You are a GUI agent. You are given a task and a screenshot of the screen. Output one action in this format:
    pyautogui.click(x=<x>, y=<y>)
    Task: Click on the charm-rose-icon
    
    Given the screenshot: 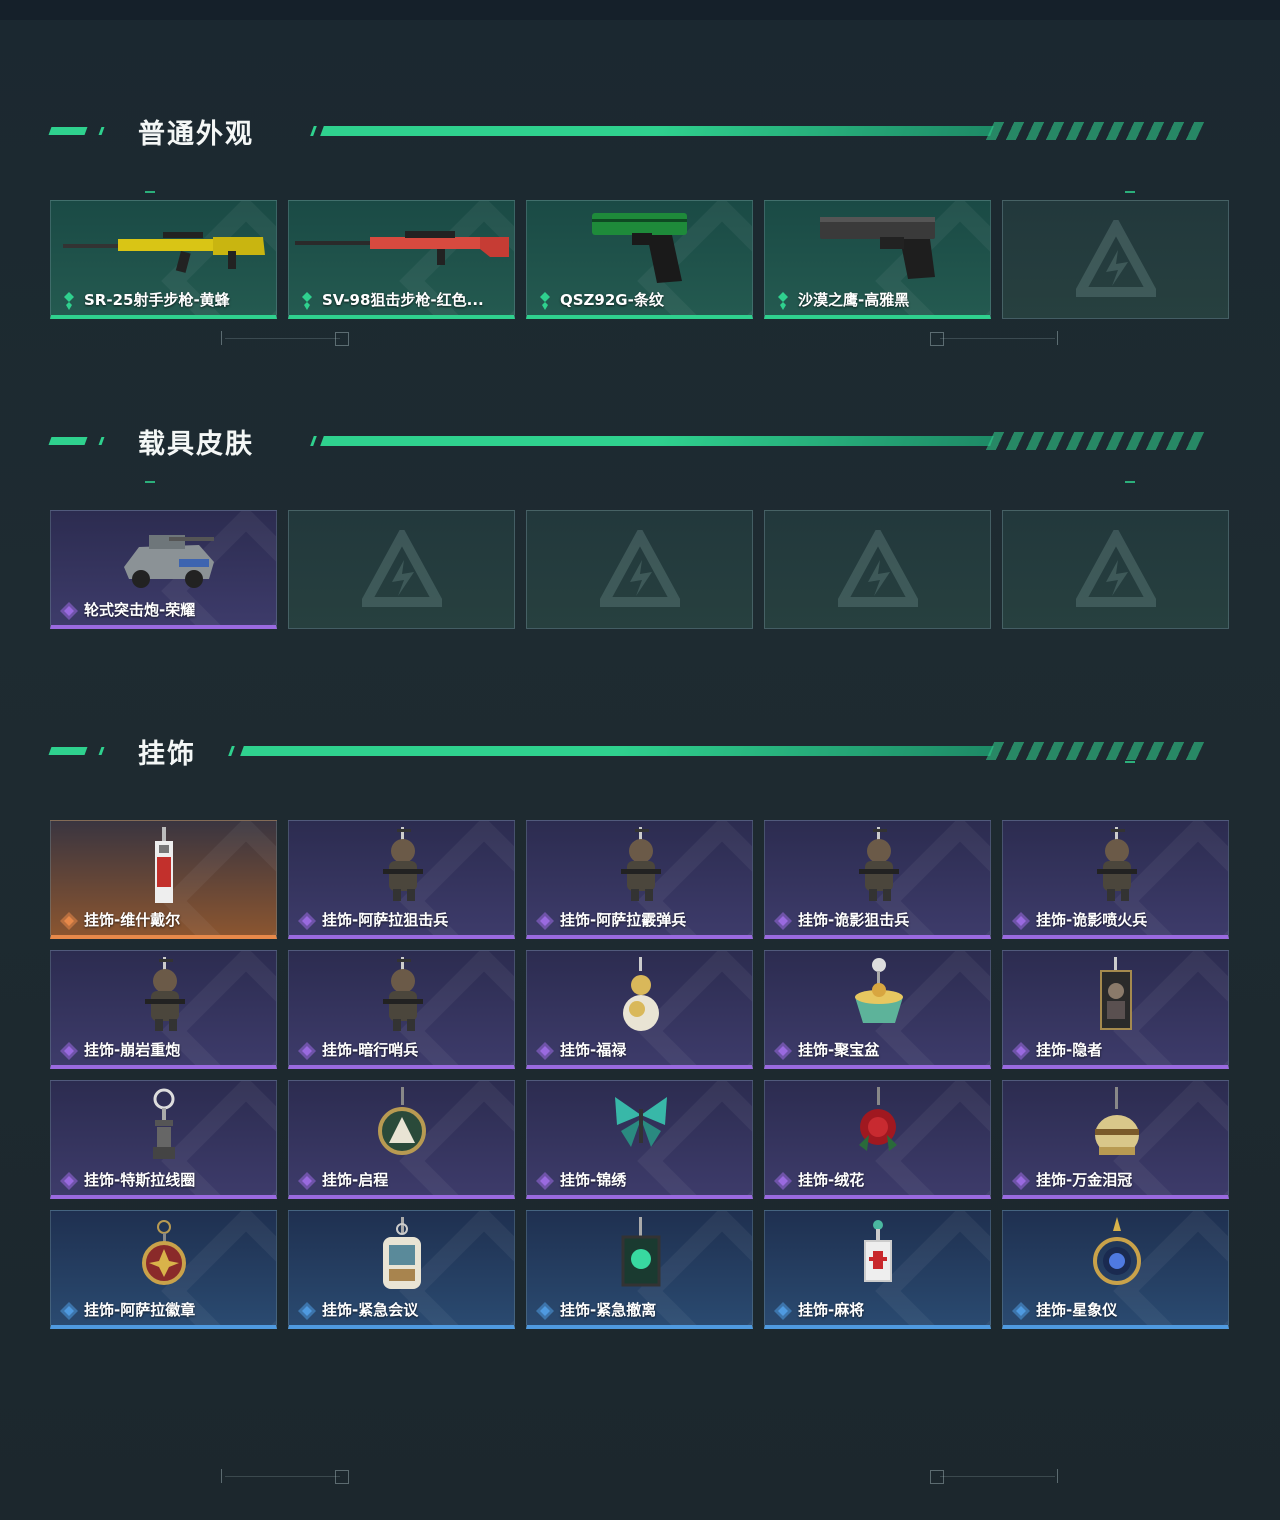 What is the action you would take?
    pyautogui.click(x=877, y=1127)
    